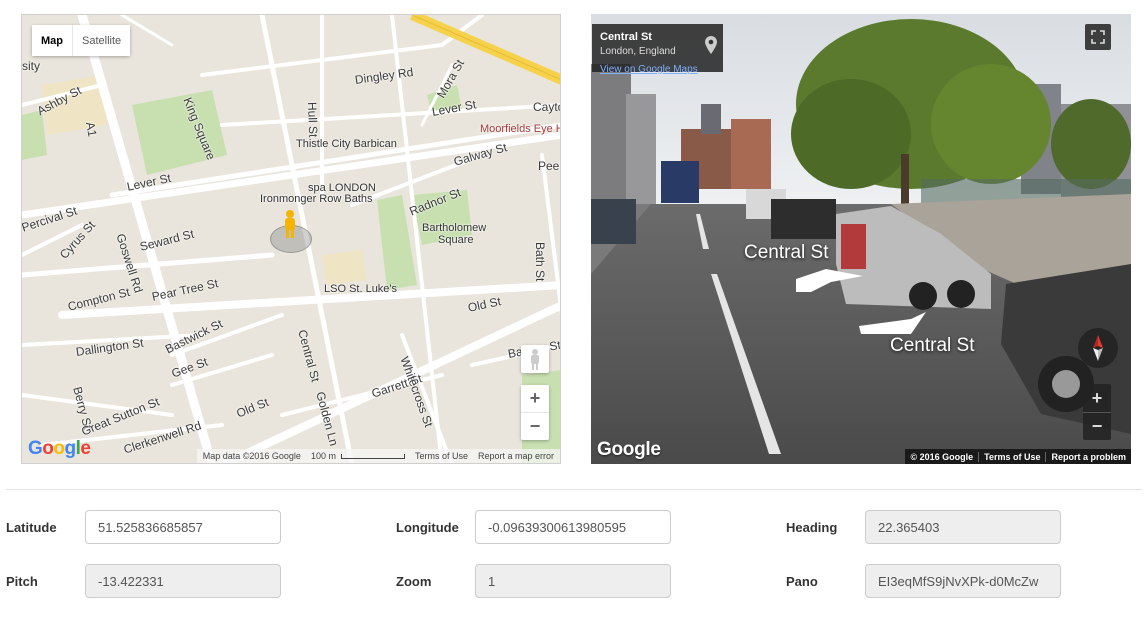 This screenshot has width=1148, height=617. I want to click on street-view-zoom-out-button: −, so click(1097, 426).